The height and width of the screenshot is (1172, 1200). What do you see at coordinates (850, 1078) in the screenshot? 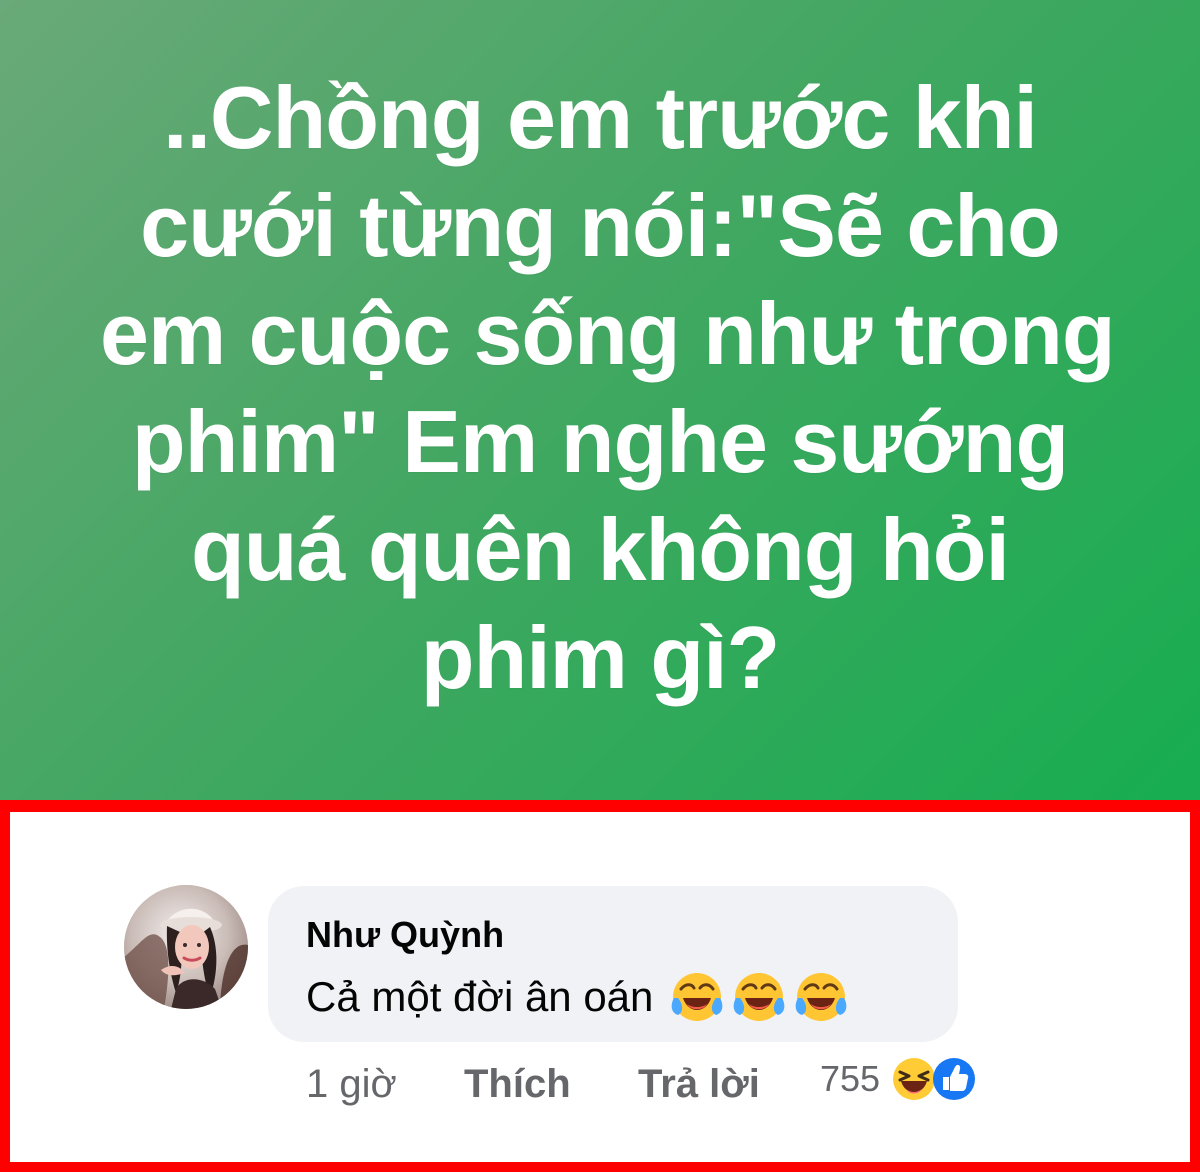
I see `reaction-count: 755` at bounding box center [850, 1078].